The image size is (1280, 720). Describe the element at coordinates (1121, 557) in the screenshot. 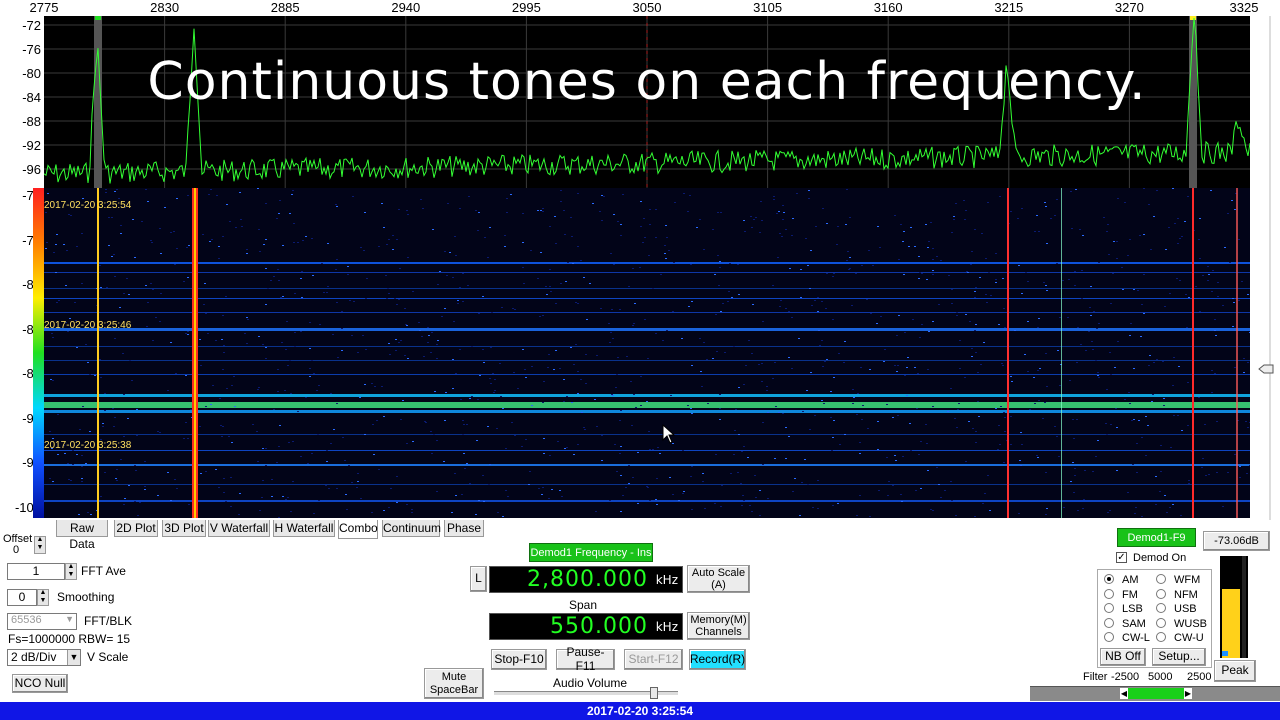

I see `demod-on-checkbox: ✓` at that location.